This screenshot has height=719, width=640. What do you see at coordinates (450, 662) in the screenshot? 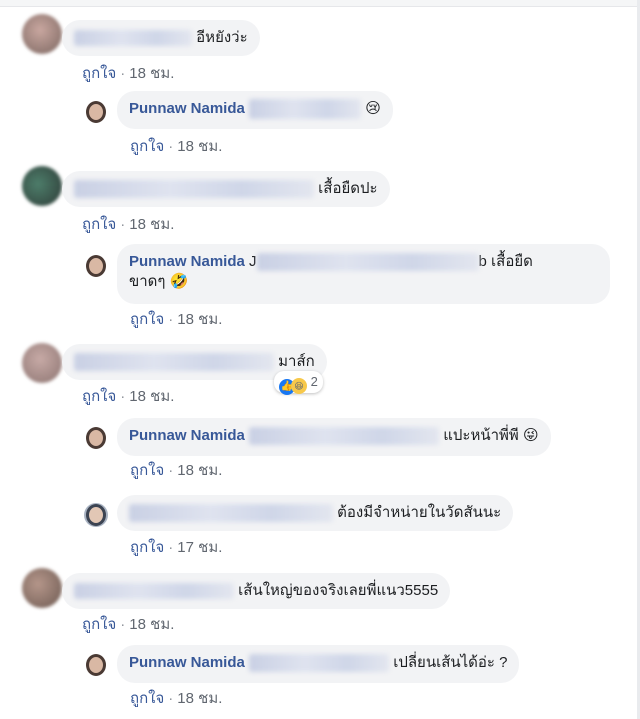
I see `reply-text: เปลี่ยนเส้นได้อ่ะ ?` at bounding box center [450, 662].